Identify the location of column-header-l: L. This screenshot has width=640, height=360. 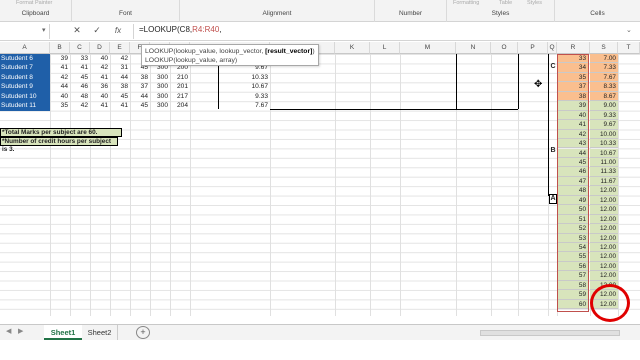
(385, 48).